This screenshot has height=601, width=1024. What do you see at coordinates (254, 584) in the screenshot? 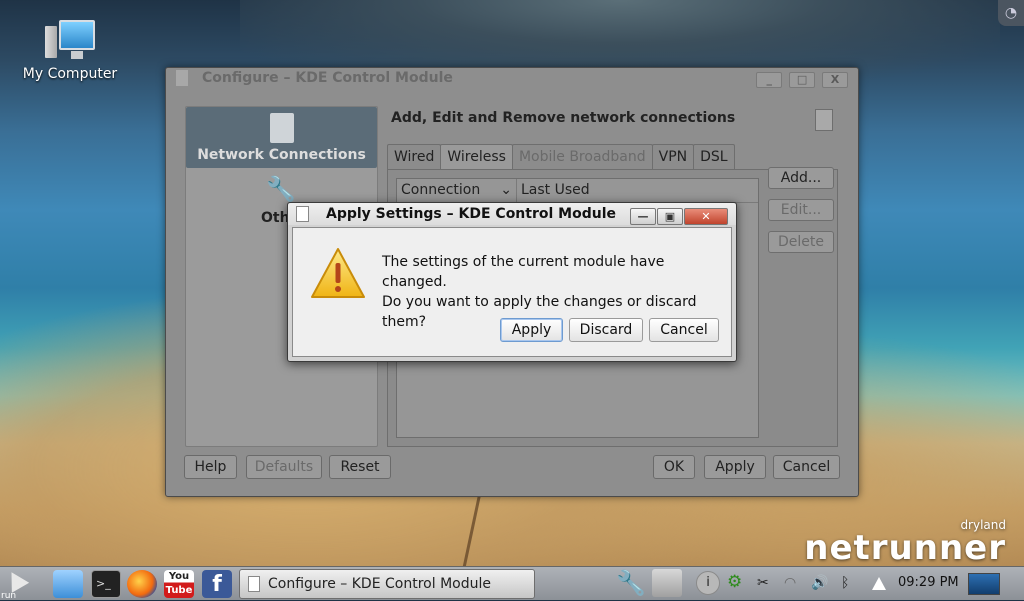
I see `task-window-icon` at bounding box center [254, 584].